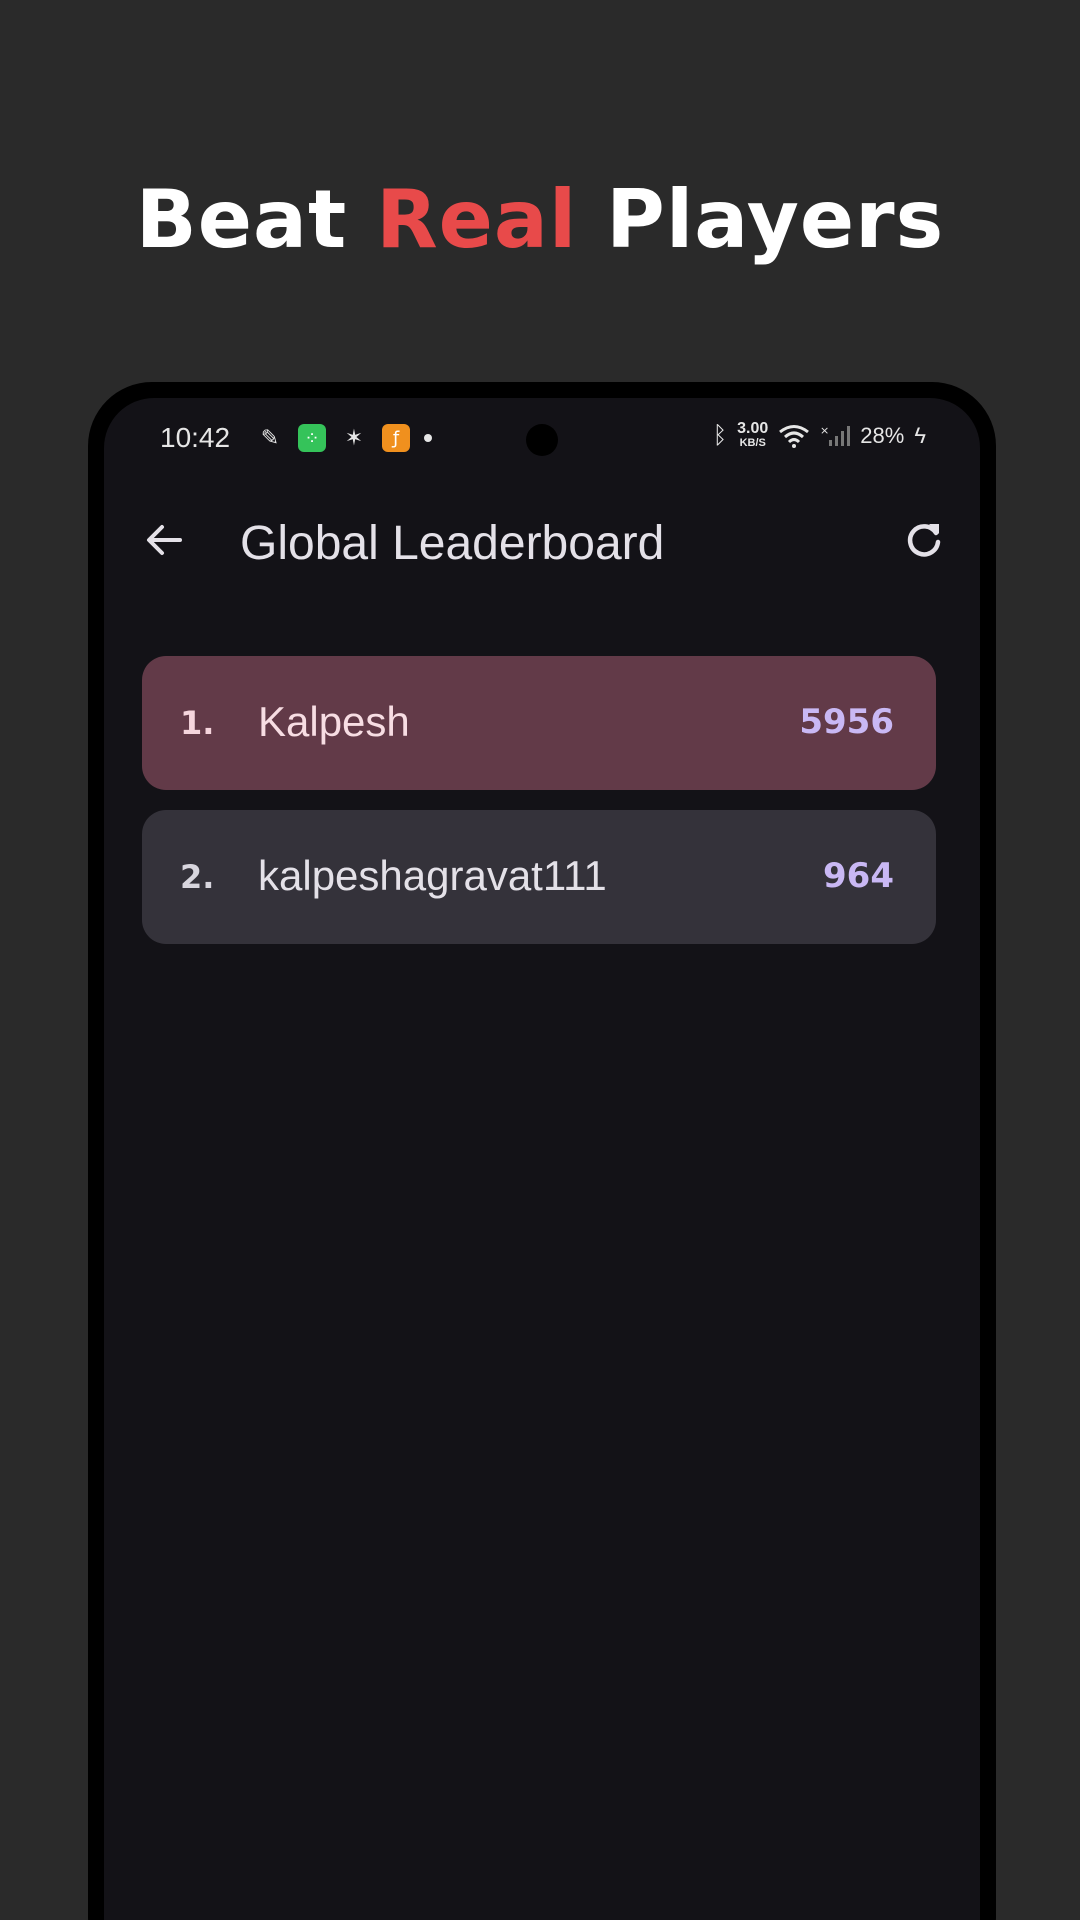 This screenshot has width=1080, height=1920. I want to click on back-button, so click(164, 542).